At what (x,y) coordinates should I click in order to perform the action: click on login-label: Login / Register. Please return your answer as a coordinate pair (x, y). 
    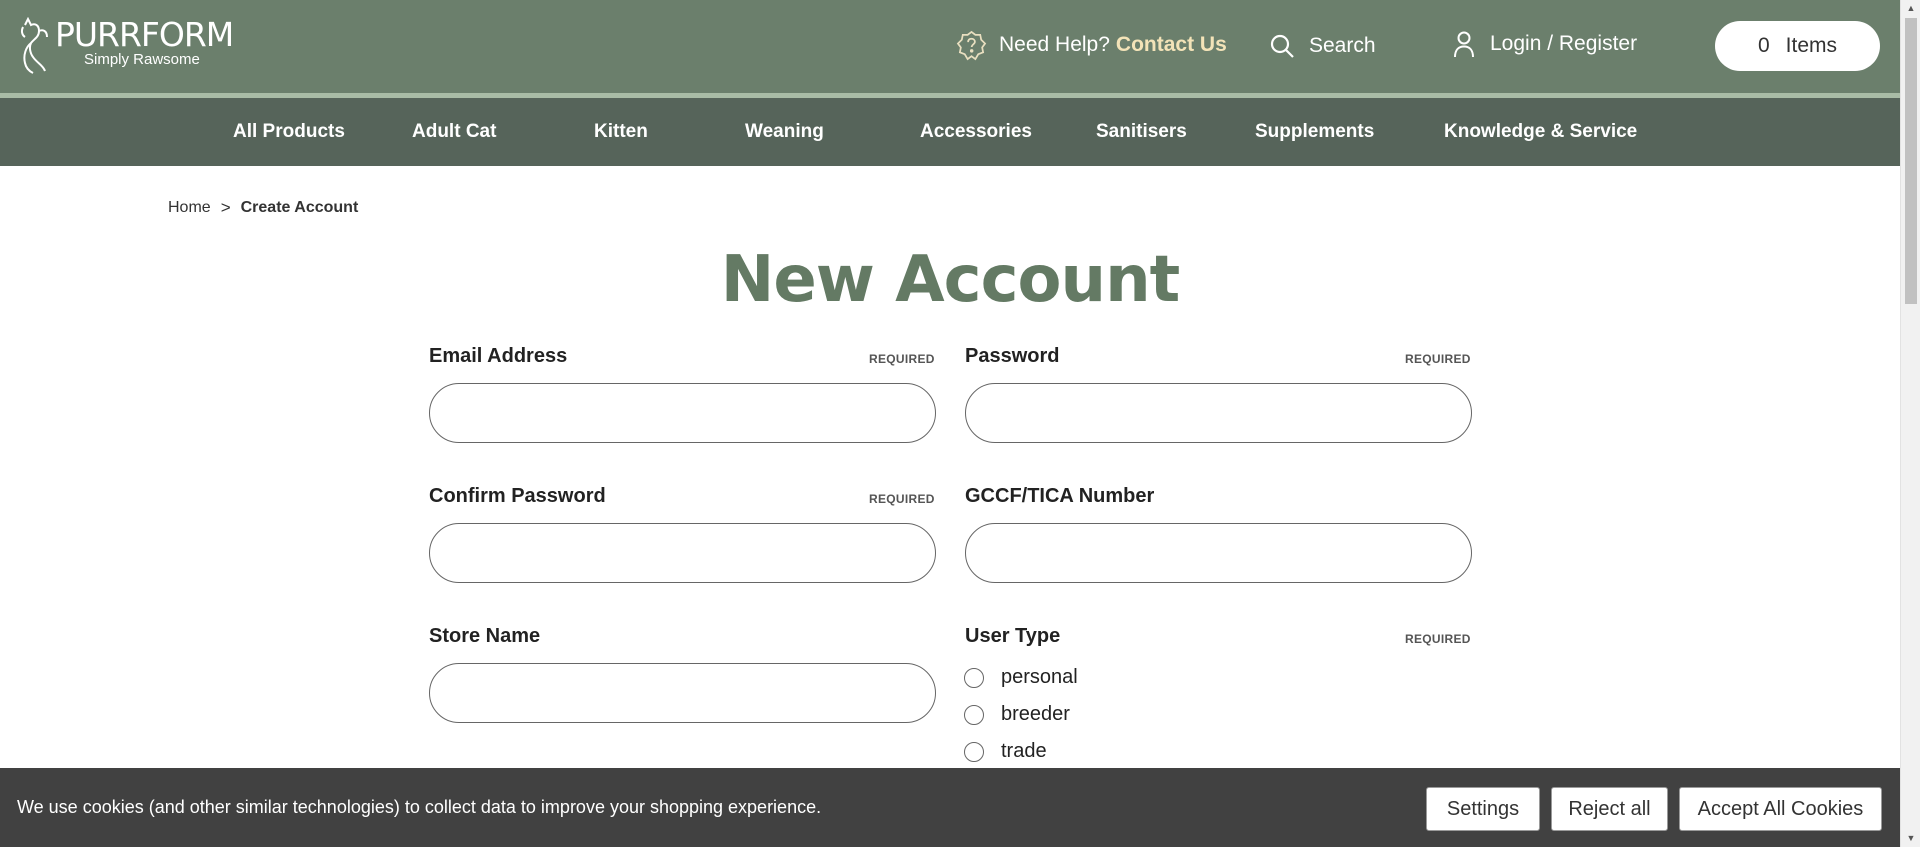
    Looking at the image, I should click on (1564, 43).